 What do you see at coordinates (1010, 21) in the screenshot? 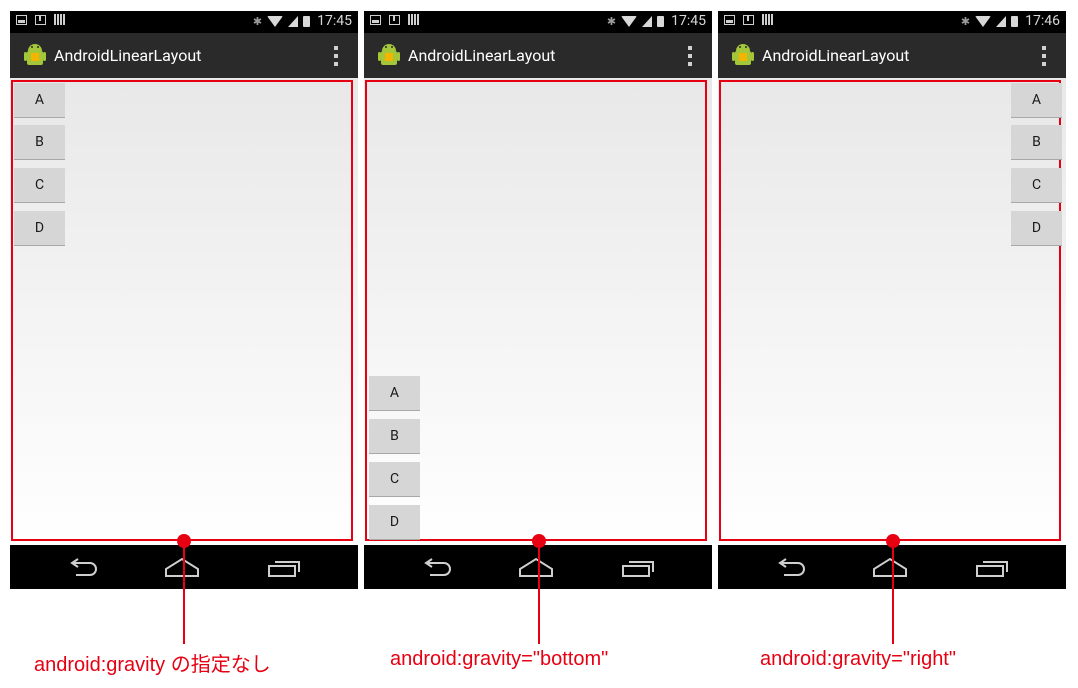
I see `system-icons: ✱ 17:46` at bounding box center [1010, 21].